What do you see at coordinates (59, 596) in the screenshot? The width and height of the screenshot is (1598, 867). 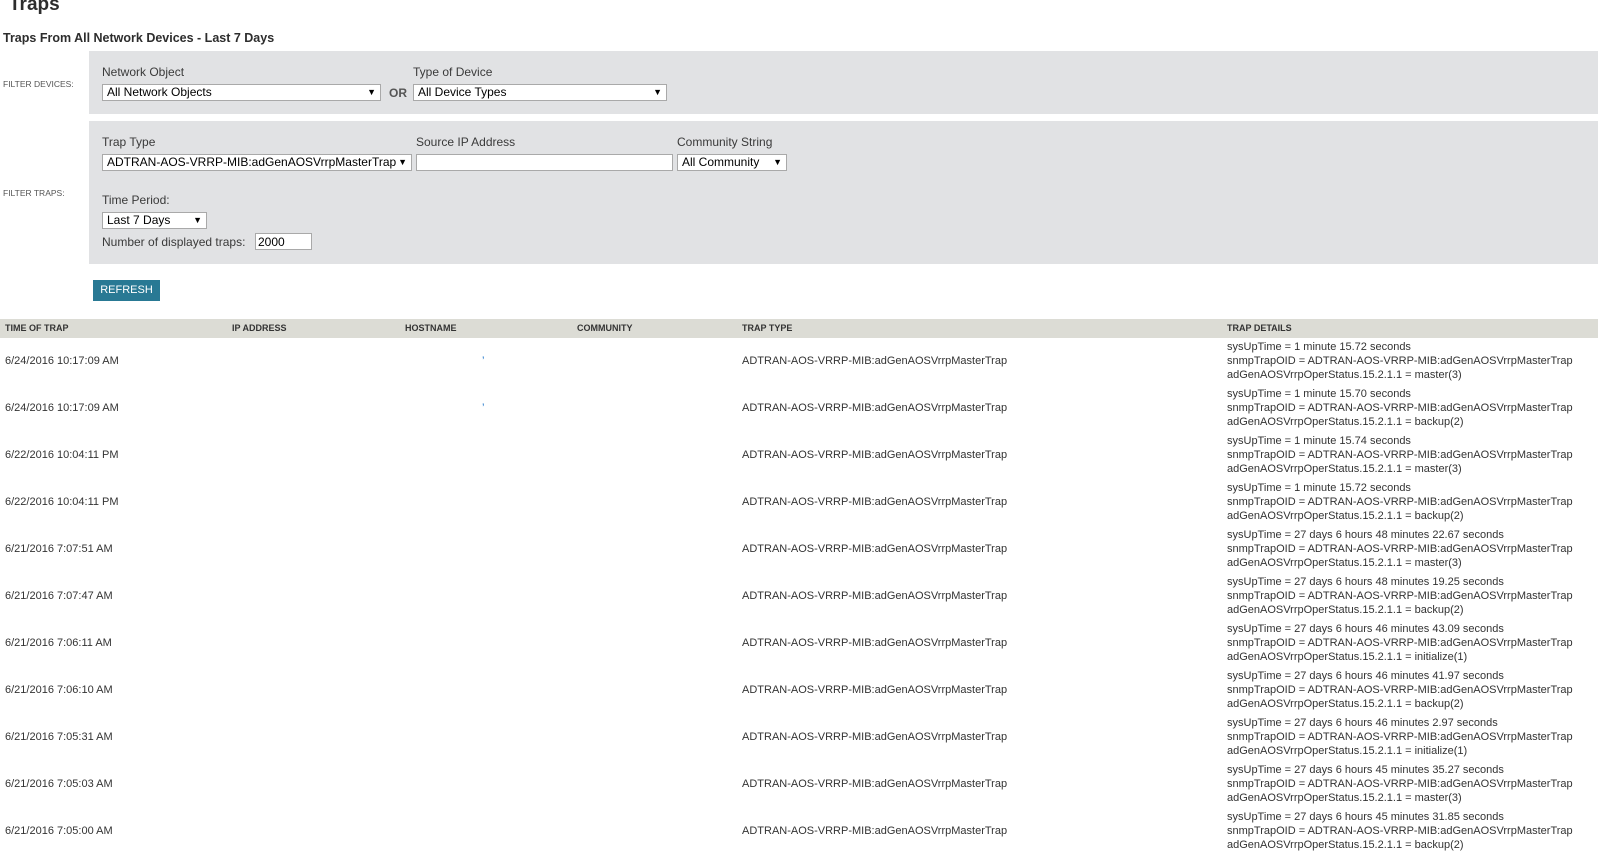 I see `trap-time: 6/21/2016 7:07:47 AM` at bounding box center [59, 596].